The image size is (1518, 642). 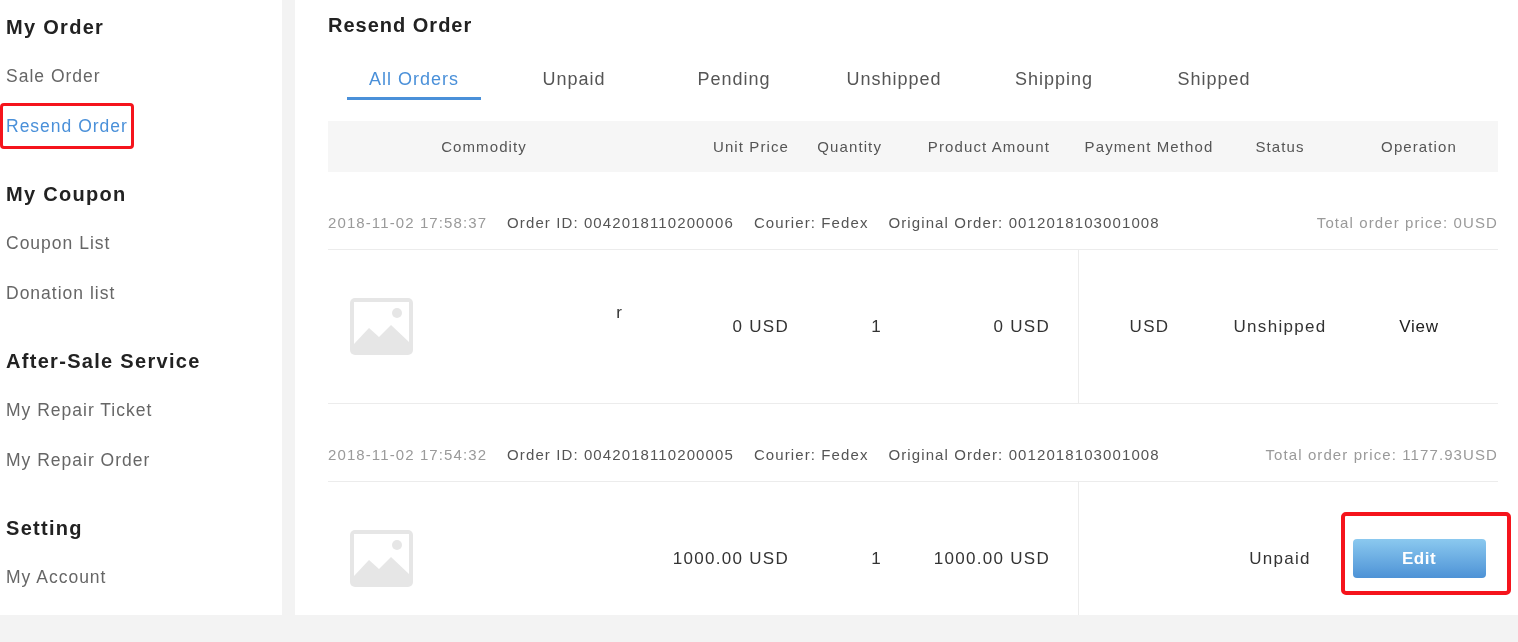 What do you see at coordinates (61, 292) in the screenshot?
I see `sidebar-item: Donation list` at bounding box center [61, 292].